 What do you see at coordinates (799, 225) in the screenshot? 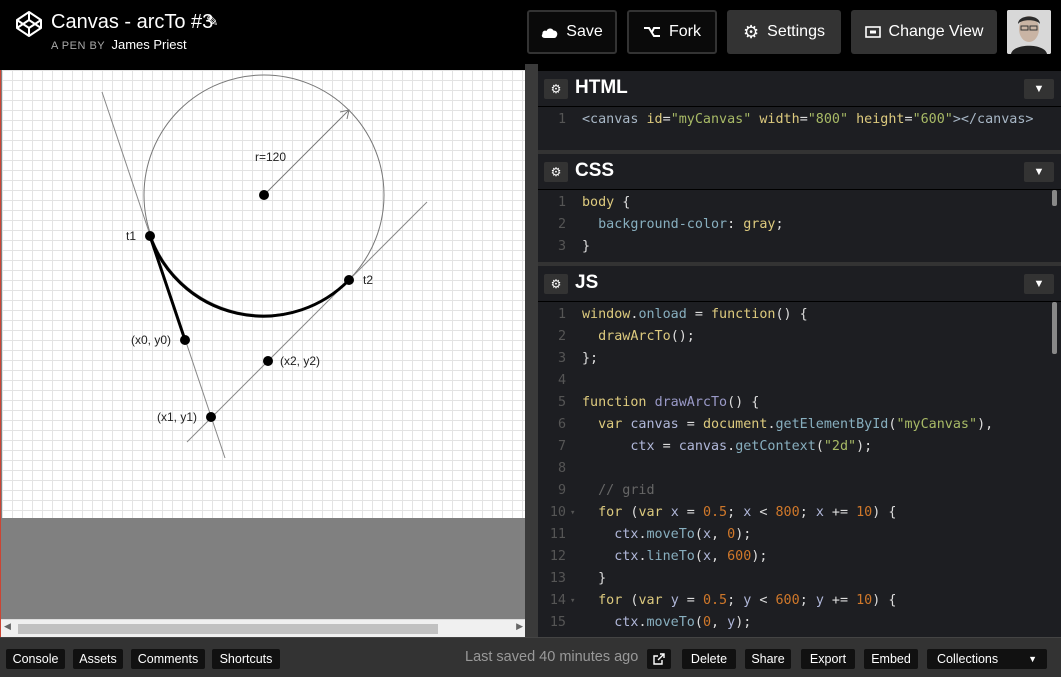
I see `css-code: 1 body { 2 background-color: gray; 3}` at bounding box center [799, 225].